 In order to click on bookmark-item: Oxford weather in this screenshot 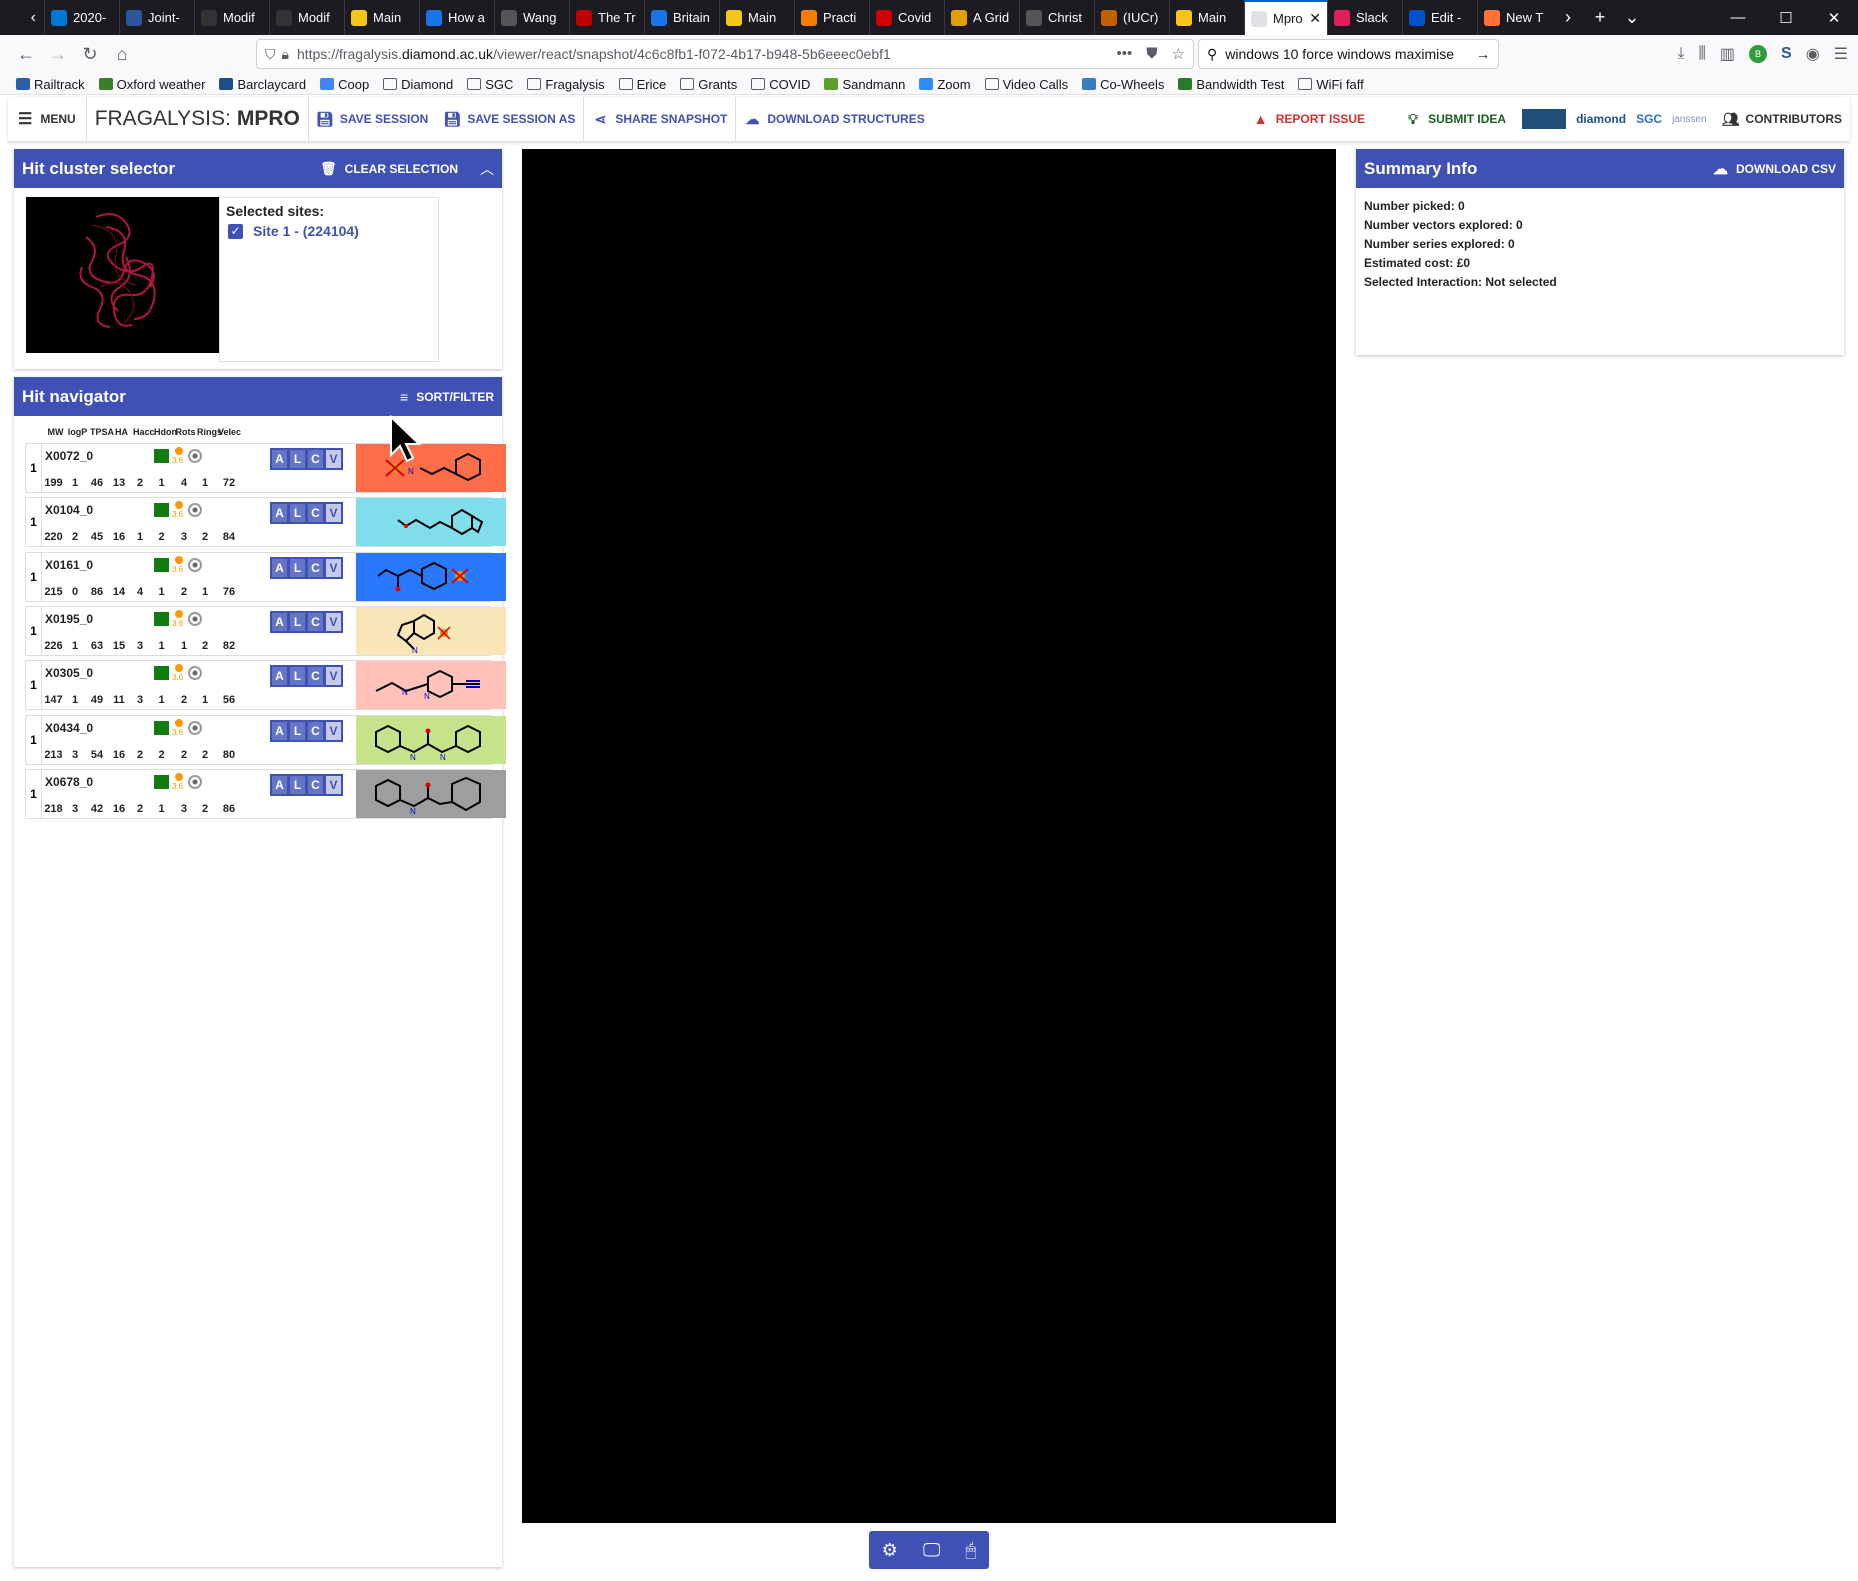, I will do `click(151, 84)`.